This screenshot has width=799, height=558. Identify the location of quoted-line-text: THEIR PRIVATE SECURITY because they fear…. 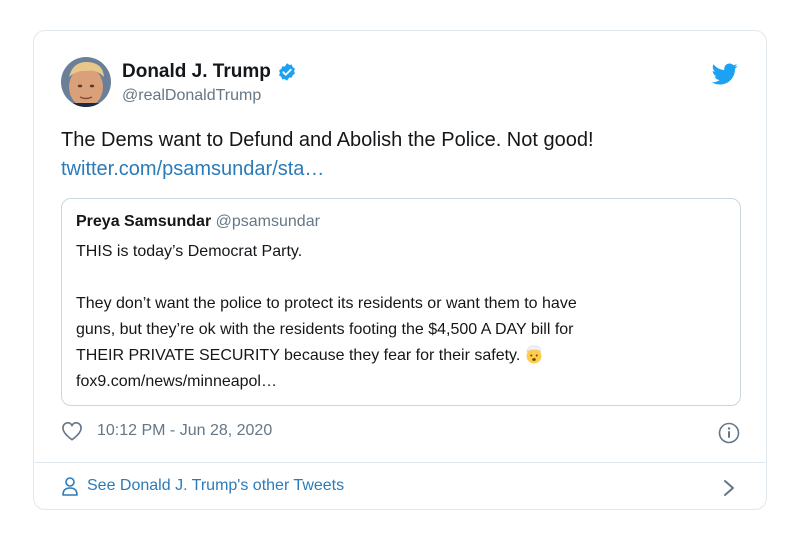
(298, 355).